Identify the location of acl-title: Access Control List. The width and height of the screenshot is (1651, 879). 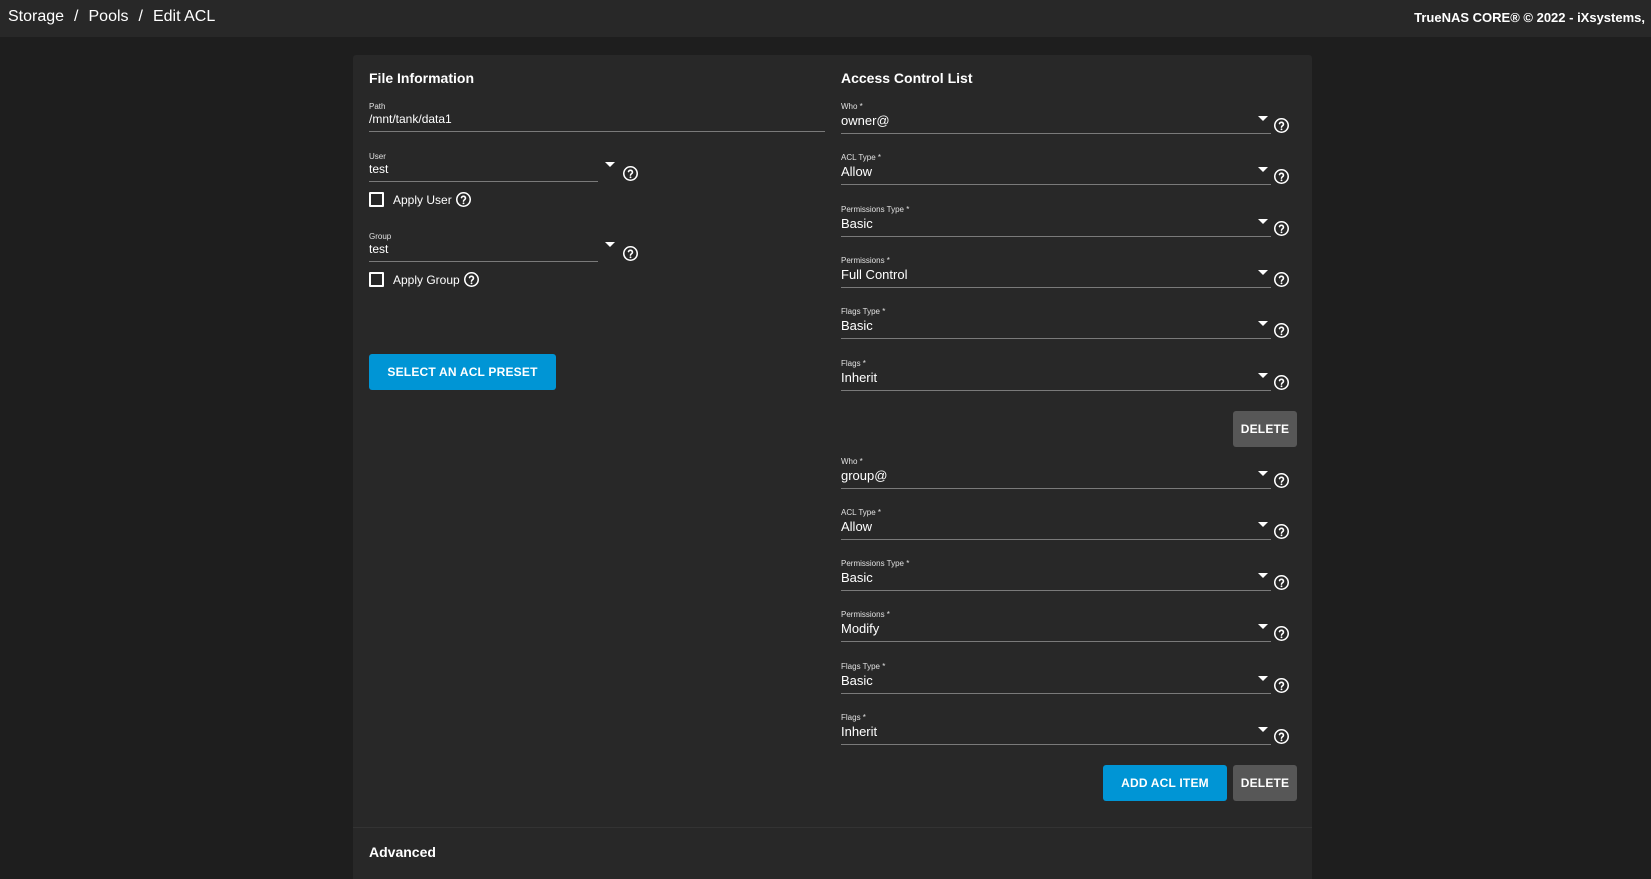
(907, 78).